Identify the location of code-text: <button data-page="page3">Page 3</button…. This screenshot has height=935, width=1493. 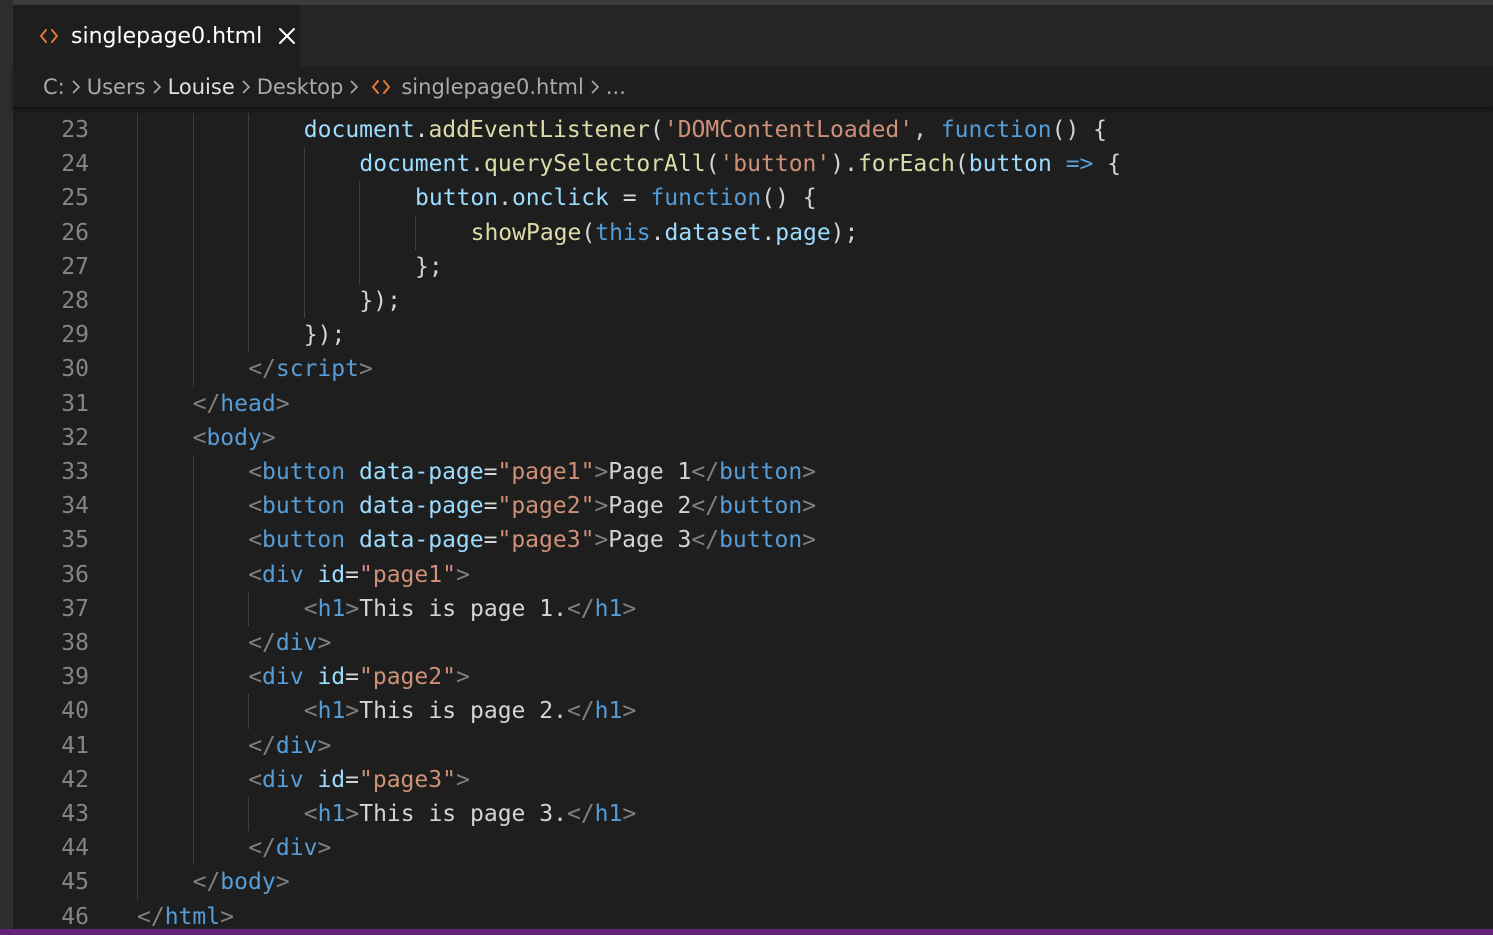
(532, 540).